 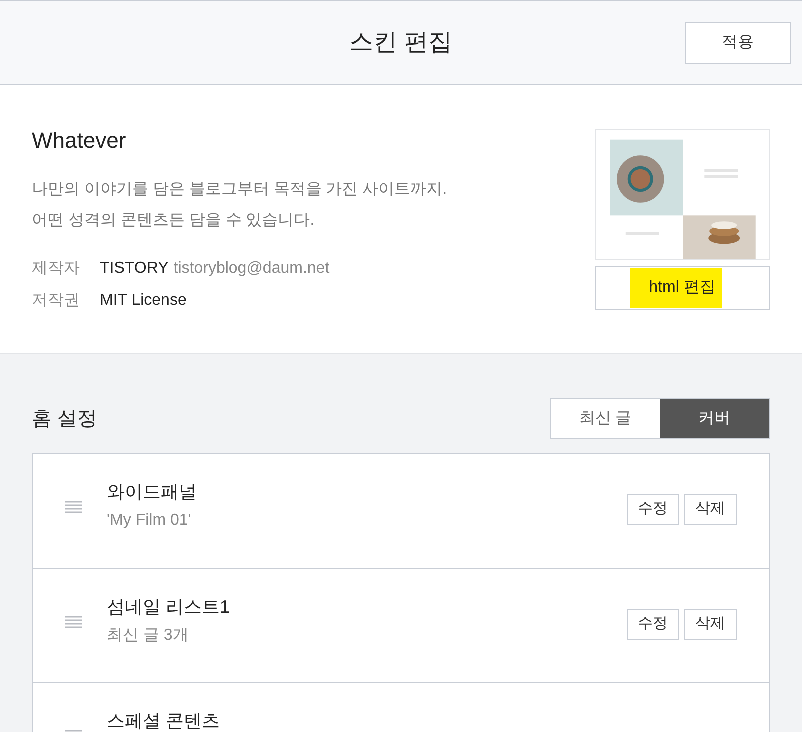 I want to click on item-title: 섬네일 리스트1, so click(x=169, y=607).